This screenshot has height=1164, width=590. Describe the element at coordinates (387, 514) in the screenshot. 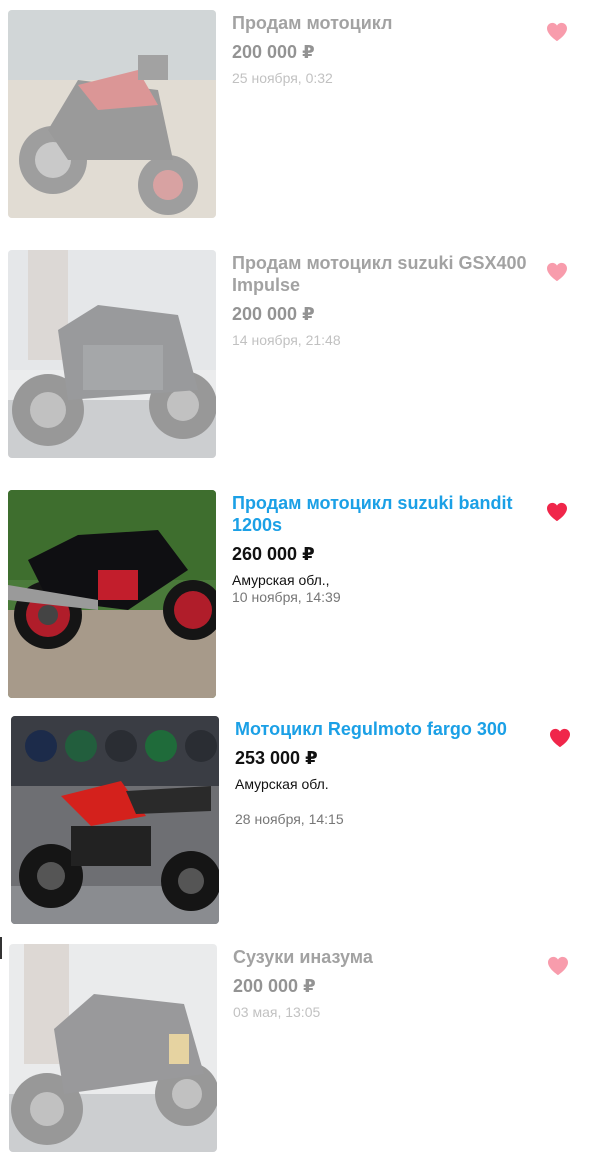

I see `listing-title: Продам мотоцикл suzuki bandit 1200s` at that location.